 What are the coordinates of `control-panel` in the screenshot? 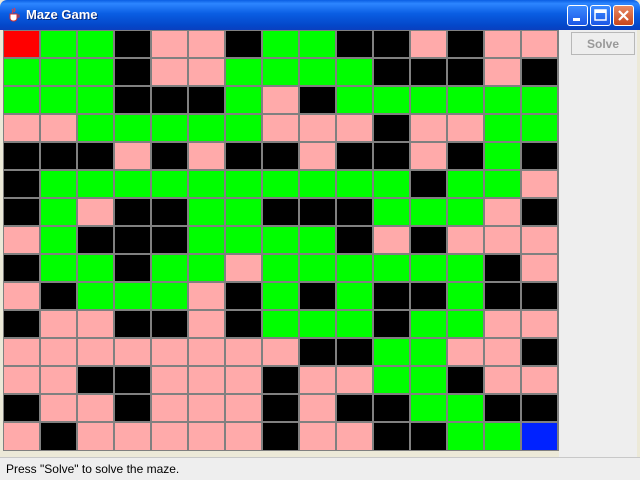 It's located at (598, 243).